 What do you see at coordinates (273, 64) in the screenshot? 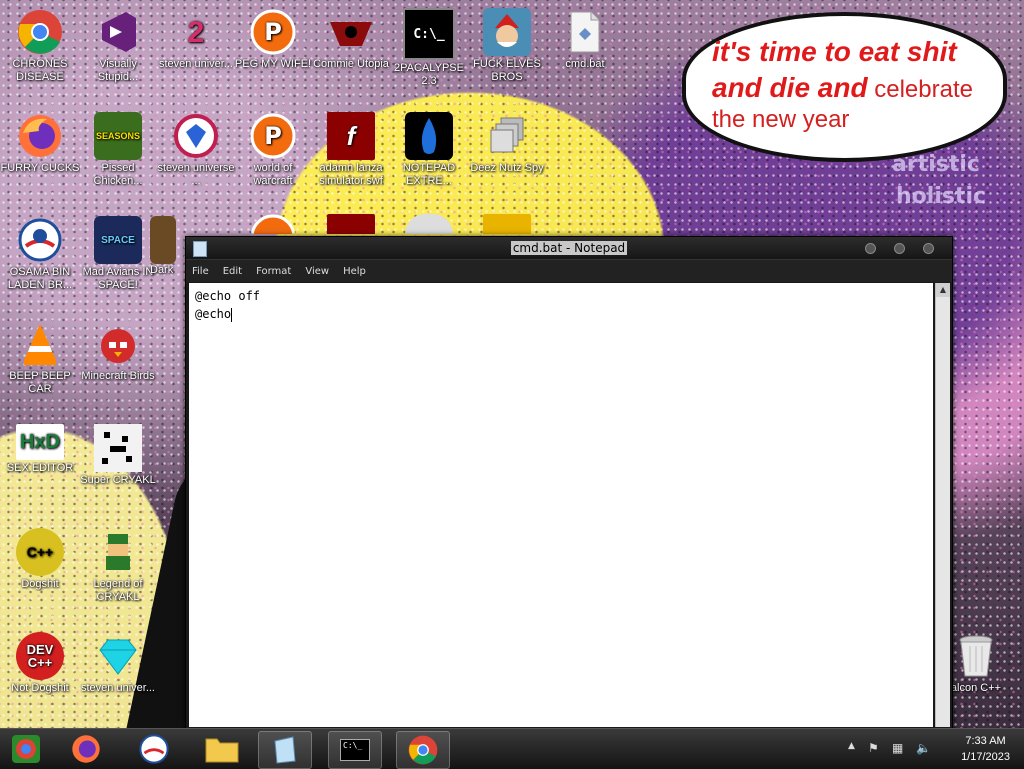
I see `desktop-icon-label: PEG MY WIFE!` at bounding box center [273, 64].